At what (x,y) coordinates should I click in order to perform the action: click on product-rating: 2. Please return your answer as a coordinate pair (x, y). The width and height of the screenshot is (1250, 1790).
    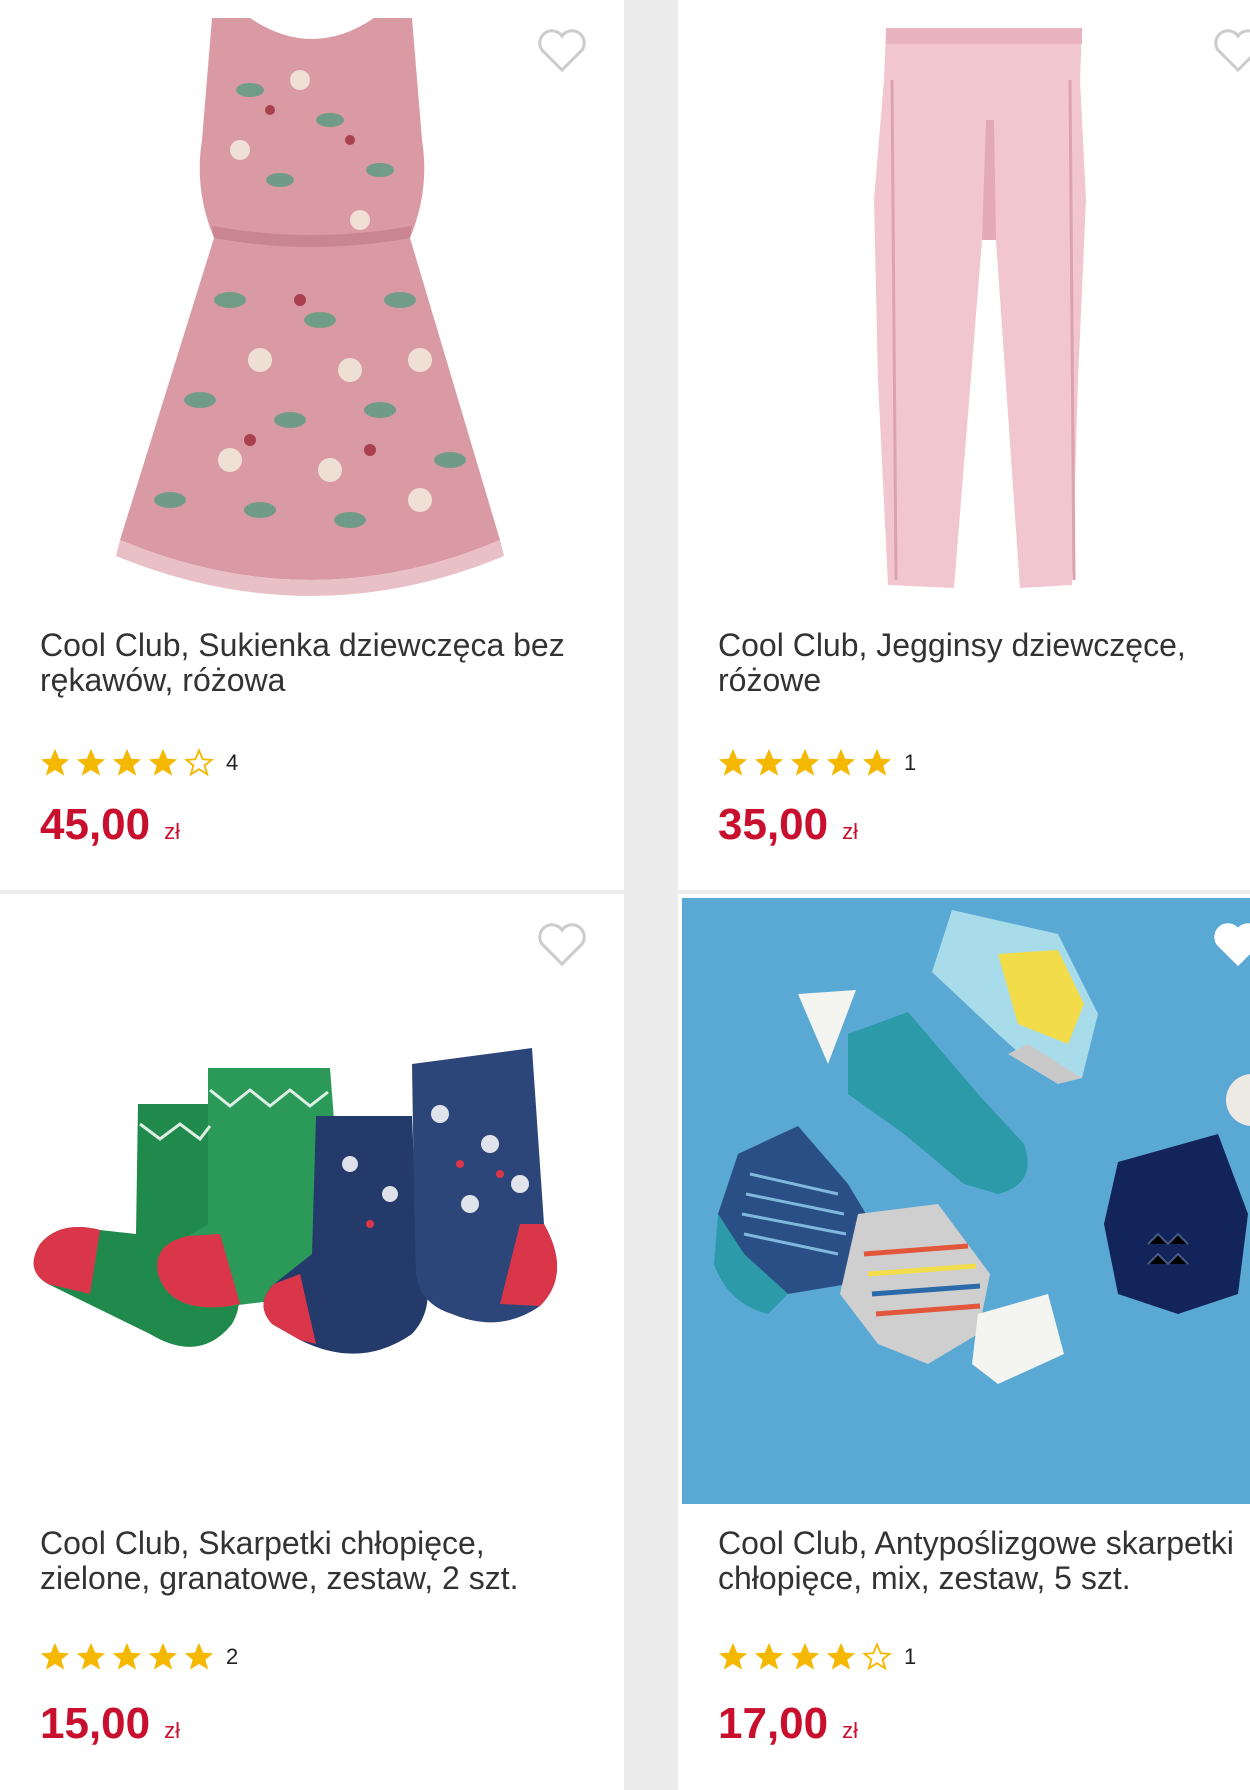
    Looking at the image, I should click on (139, 1657).